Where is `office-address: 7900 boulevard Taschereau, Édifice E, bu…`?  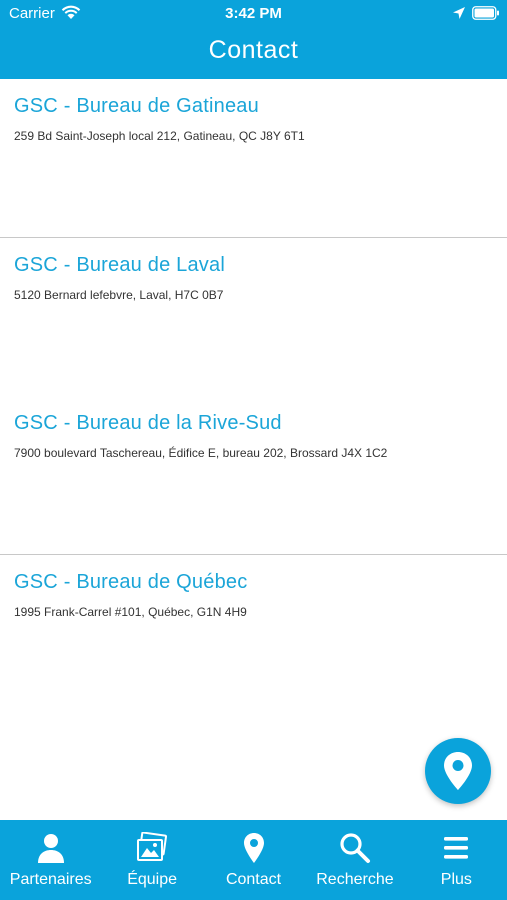 office-address: 7900 boulevard Taschereau, Édifice E, bu… is located at coordinates (201, 453).